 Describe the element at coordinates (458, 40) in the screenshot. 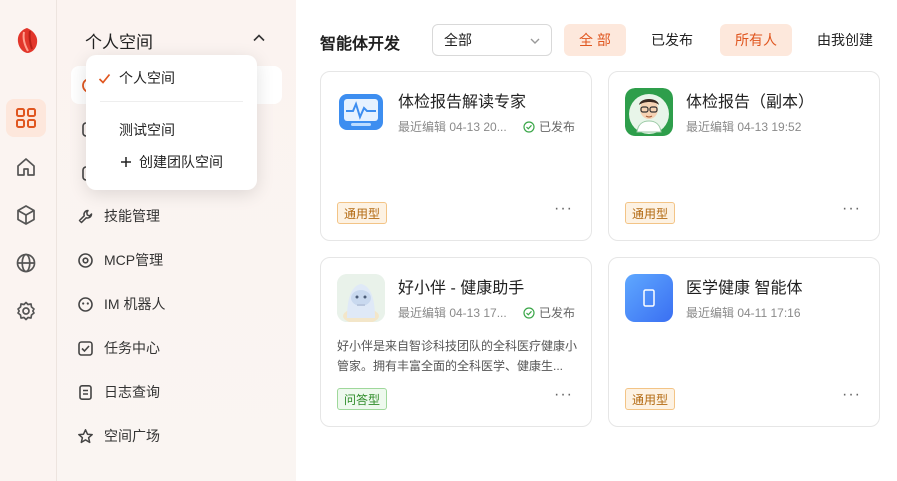

I see `category-select-value: 全部` at that location.